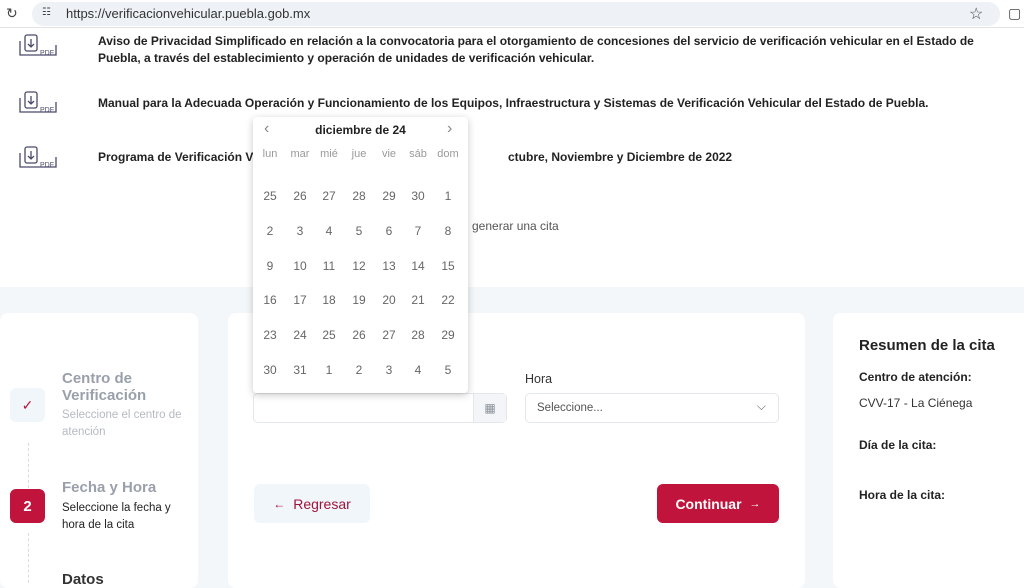 The height and width of the screenshot is (588, 1024). Describe the element at coordinates (300, 266) in the screenshot. I see `calendar-day: 10` at that location.